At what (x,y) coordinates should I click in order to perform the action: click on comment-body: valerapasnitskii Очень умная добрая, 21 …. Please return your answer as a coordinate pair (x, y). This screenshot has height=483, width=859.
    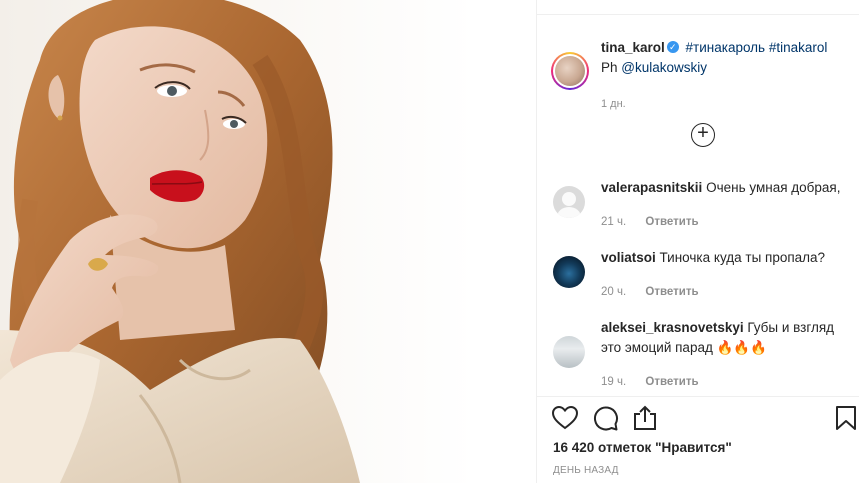
    Looking at the image, I should click on (730, 205).